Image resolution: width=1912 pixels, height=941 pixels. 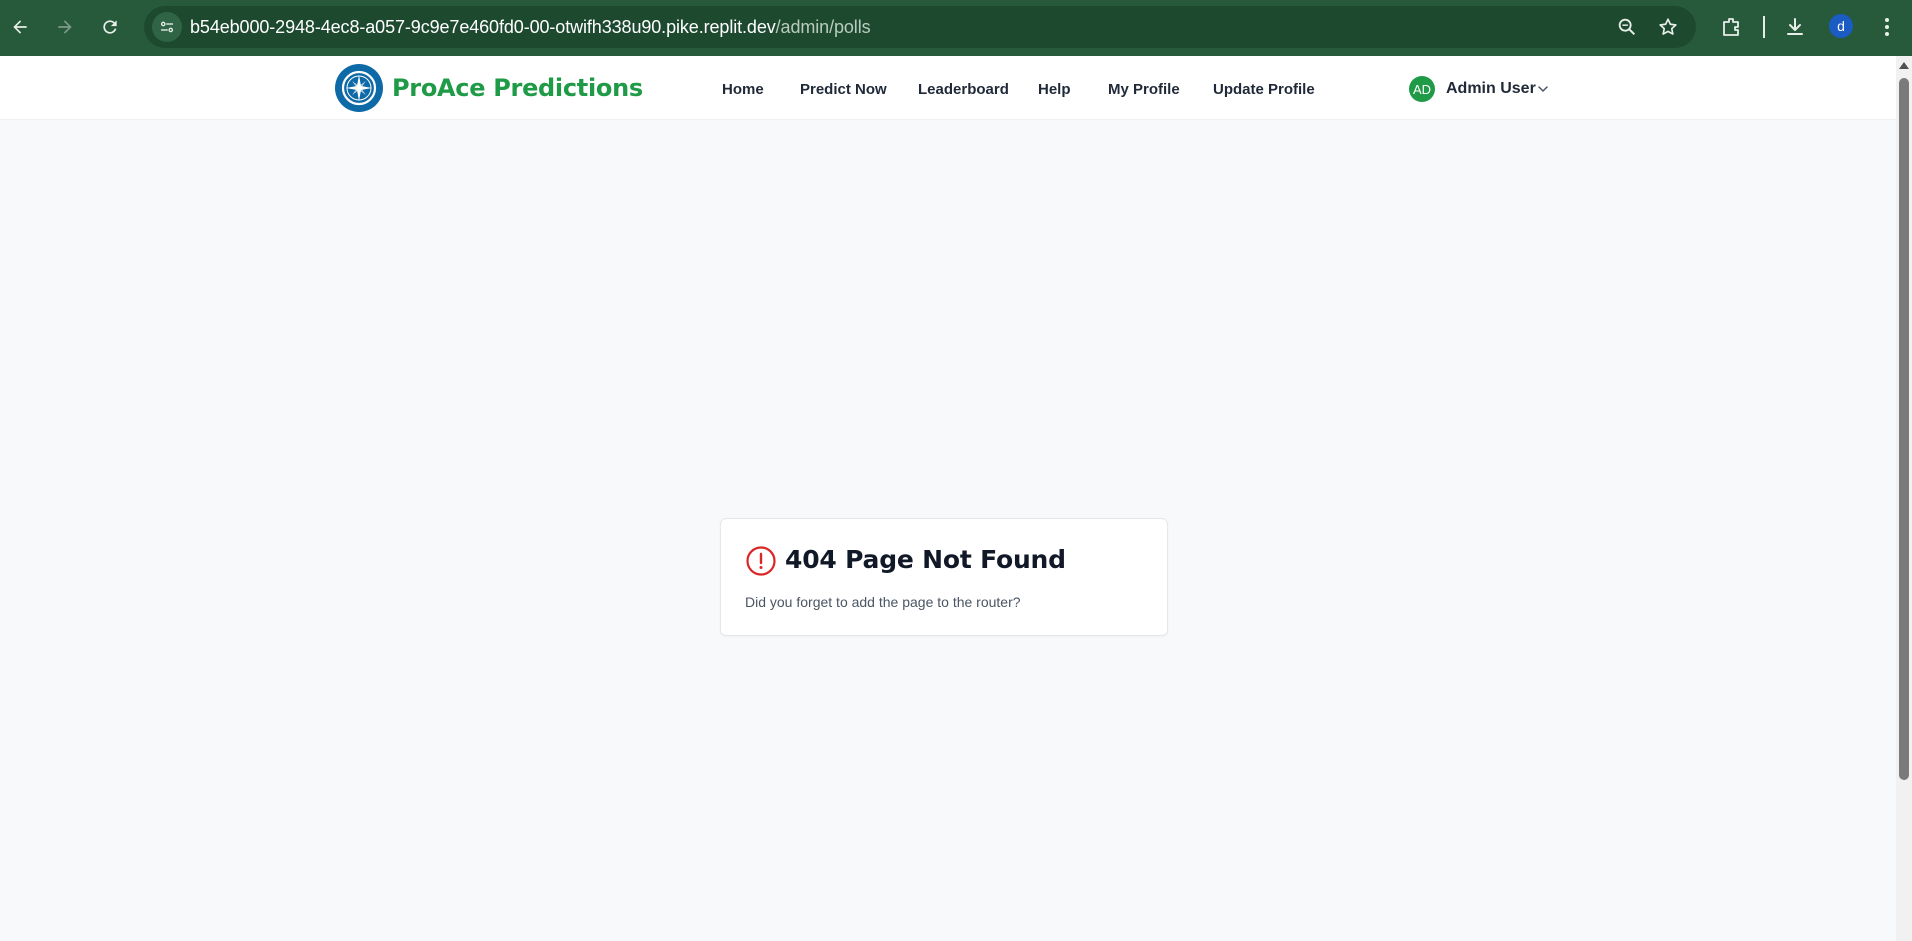 I want to click on chevron-down-icon, so click(x=1543, y=89).